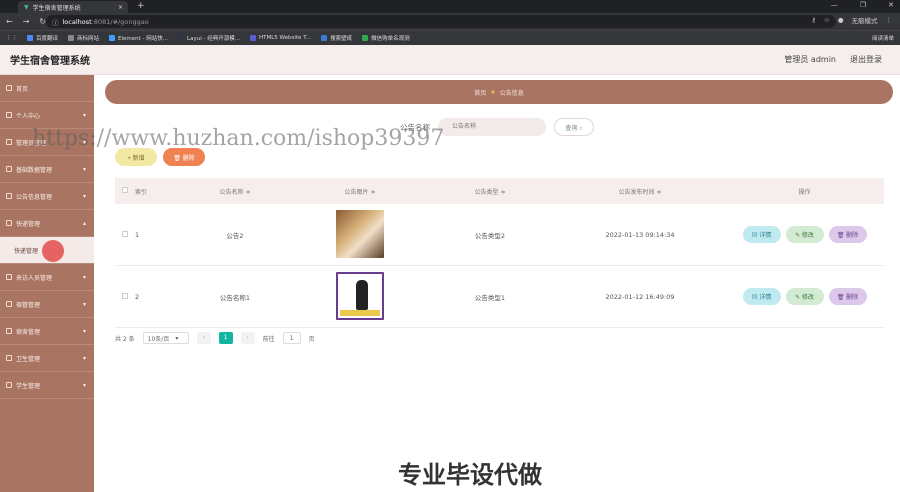  Describe the element at coordinates (235, 191) in the screenshot. I see `column-header: 公告名称 ≑` at that location.